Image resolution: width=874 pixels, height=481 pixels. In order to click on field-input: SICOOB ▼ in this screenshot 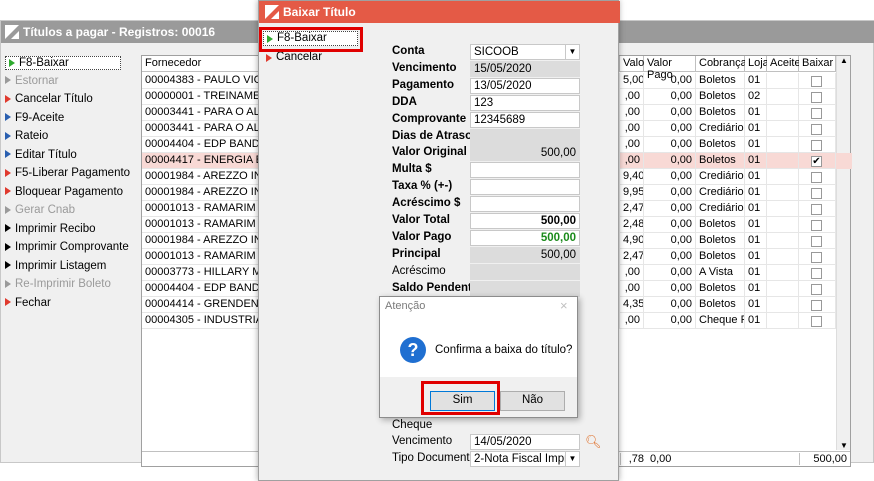, I will do `click(525, 52)`.